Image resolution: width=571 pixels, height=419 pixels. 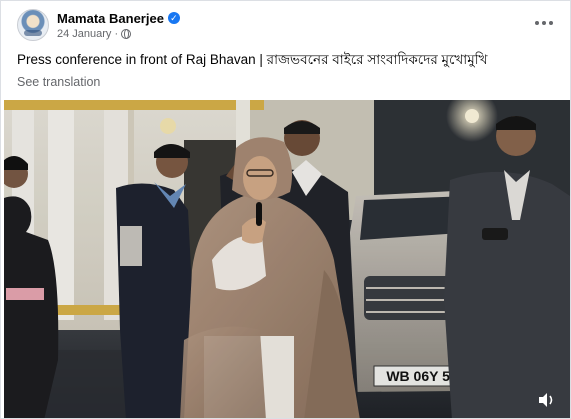 I want to click on globe-icon, so click(x=126, y=33).